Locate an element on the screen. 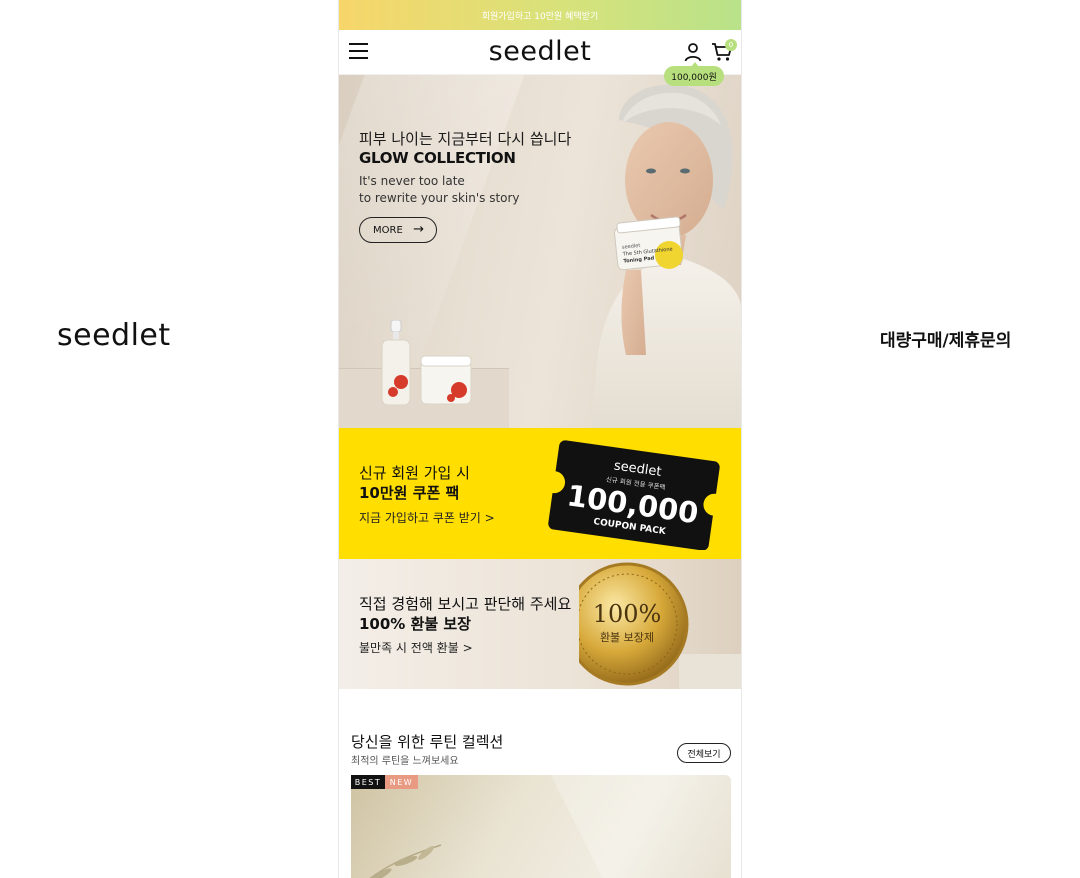 This screenshot has height=878, width=1080. view-all-button: 전체보기 is located at coordinates (704, 753).